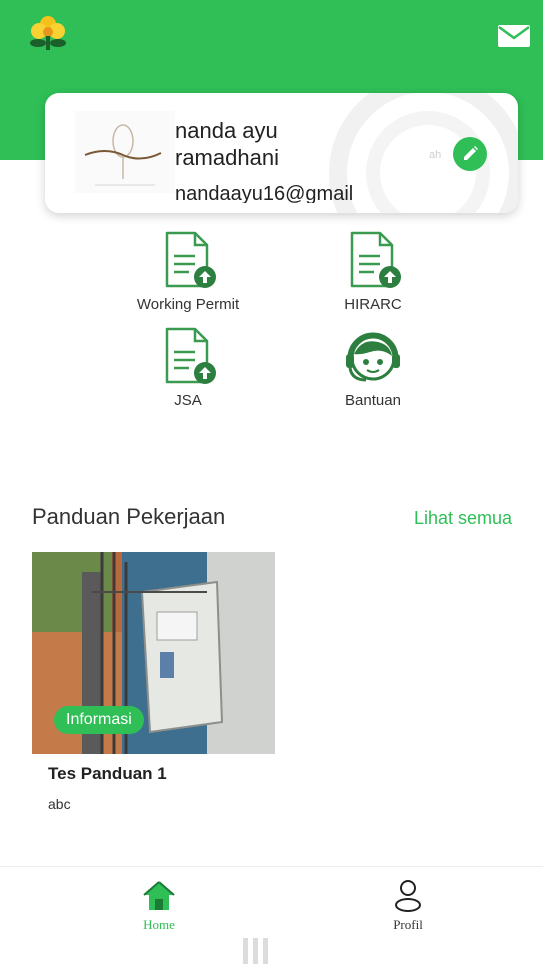 This screenshot has width=543, height=964. I want to click on mail-icon, so click(514, 36).